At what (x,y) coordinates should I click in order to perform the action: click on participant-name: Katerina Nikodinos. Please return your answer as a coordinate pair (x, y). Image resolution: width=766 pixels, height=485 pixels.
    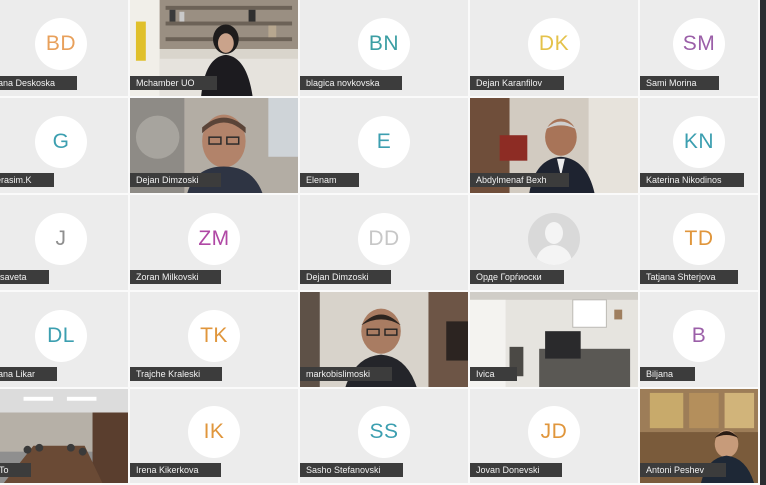
    Looking at the image, I should click on (692, 180).